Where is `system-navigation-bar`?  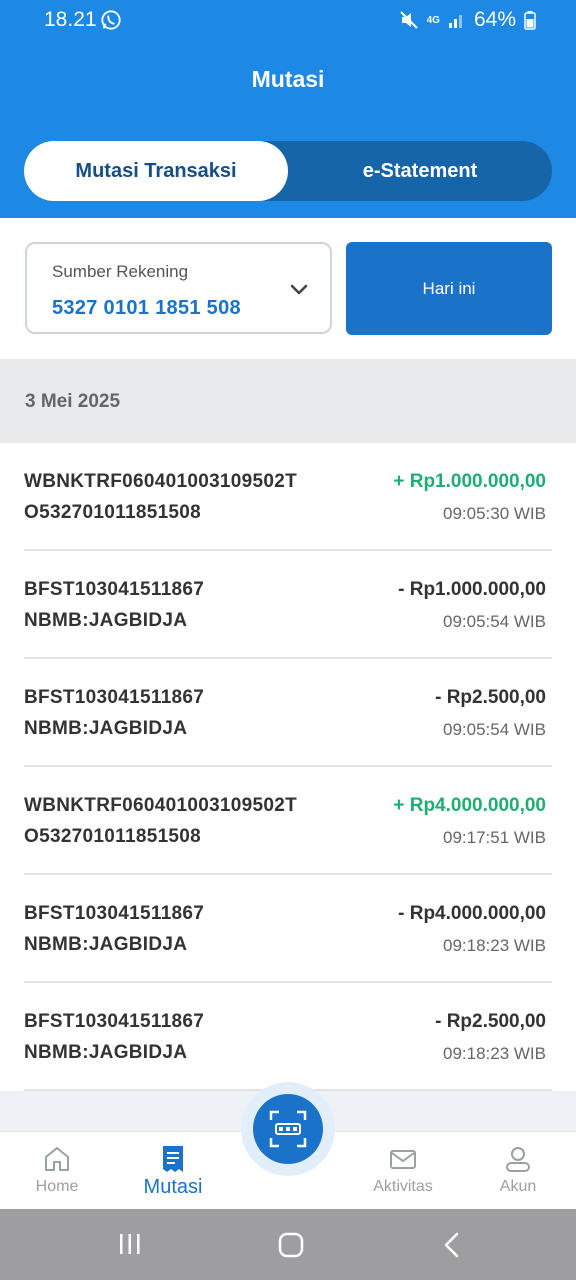 system-navigation-bar is located at coordinates (288, 1244).